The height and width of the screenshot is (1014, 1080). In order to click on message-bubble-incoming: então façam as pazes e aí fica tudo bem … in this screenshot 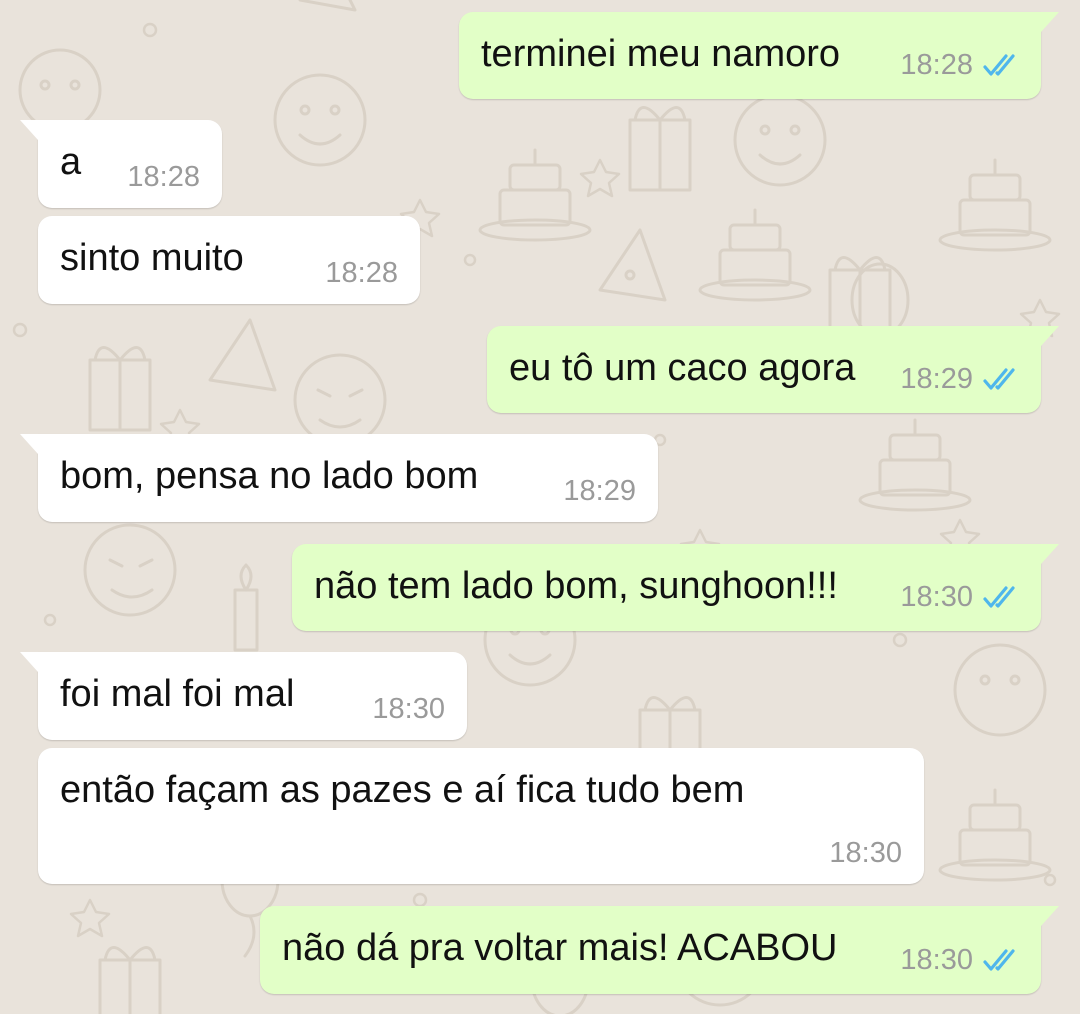, I will do `click(481, 816)`.